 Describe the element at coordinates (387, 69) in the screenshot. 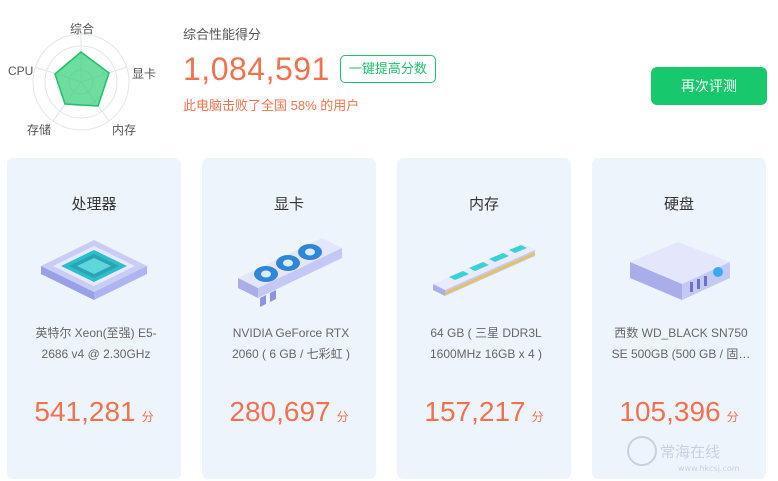

I see `boost-score-button: 一键提高分数` at that location.